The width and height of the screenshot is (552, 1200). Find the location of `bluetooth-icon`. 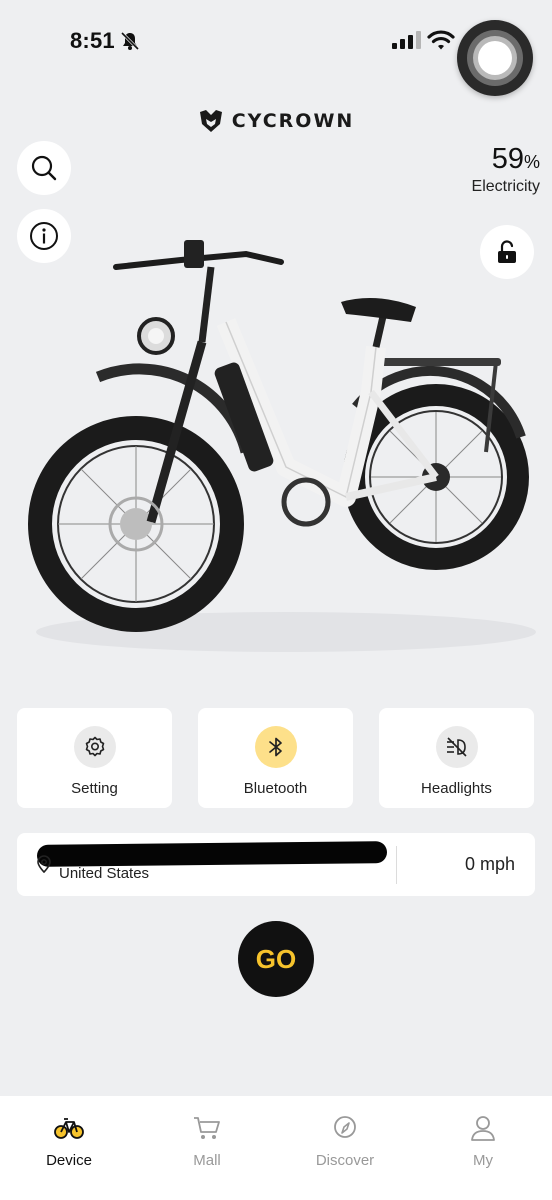

bluetooth-icon is located at coordinates (275, 747).